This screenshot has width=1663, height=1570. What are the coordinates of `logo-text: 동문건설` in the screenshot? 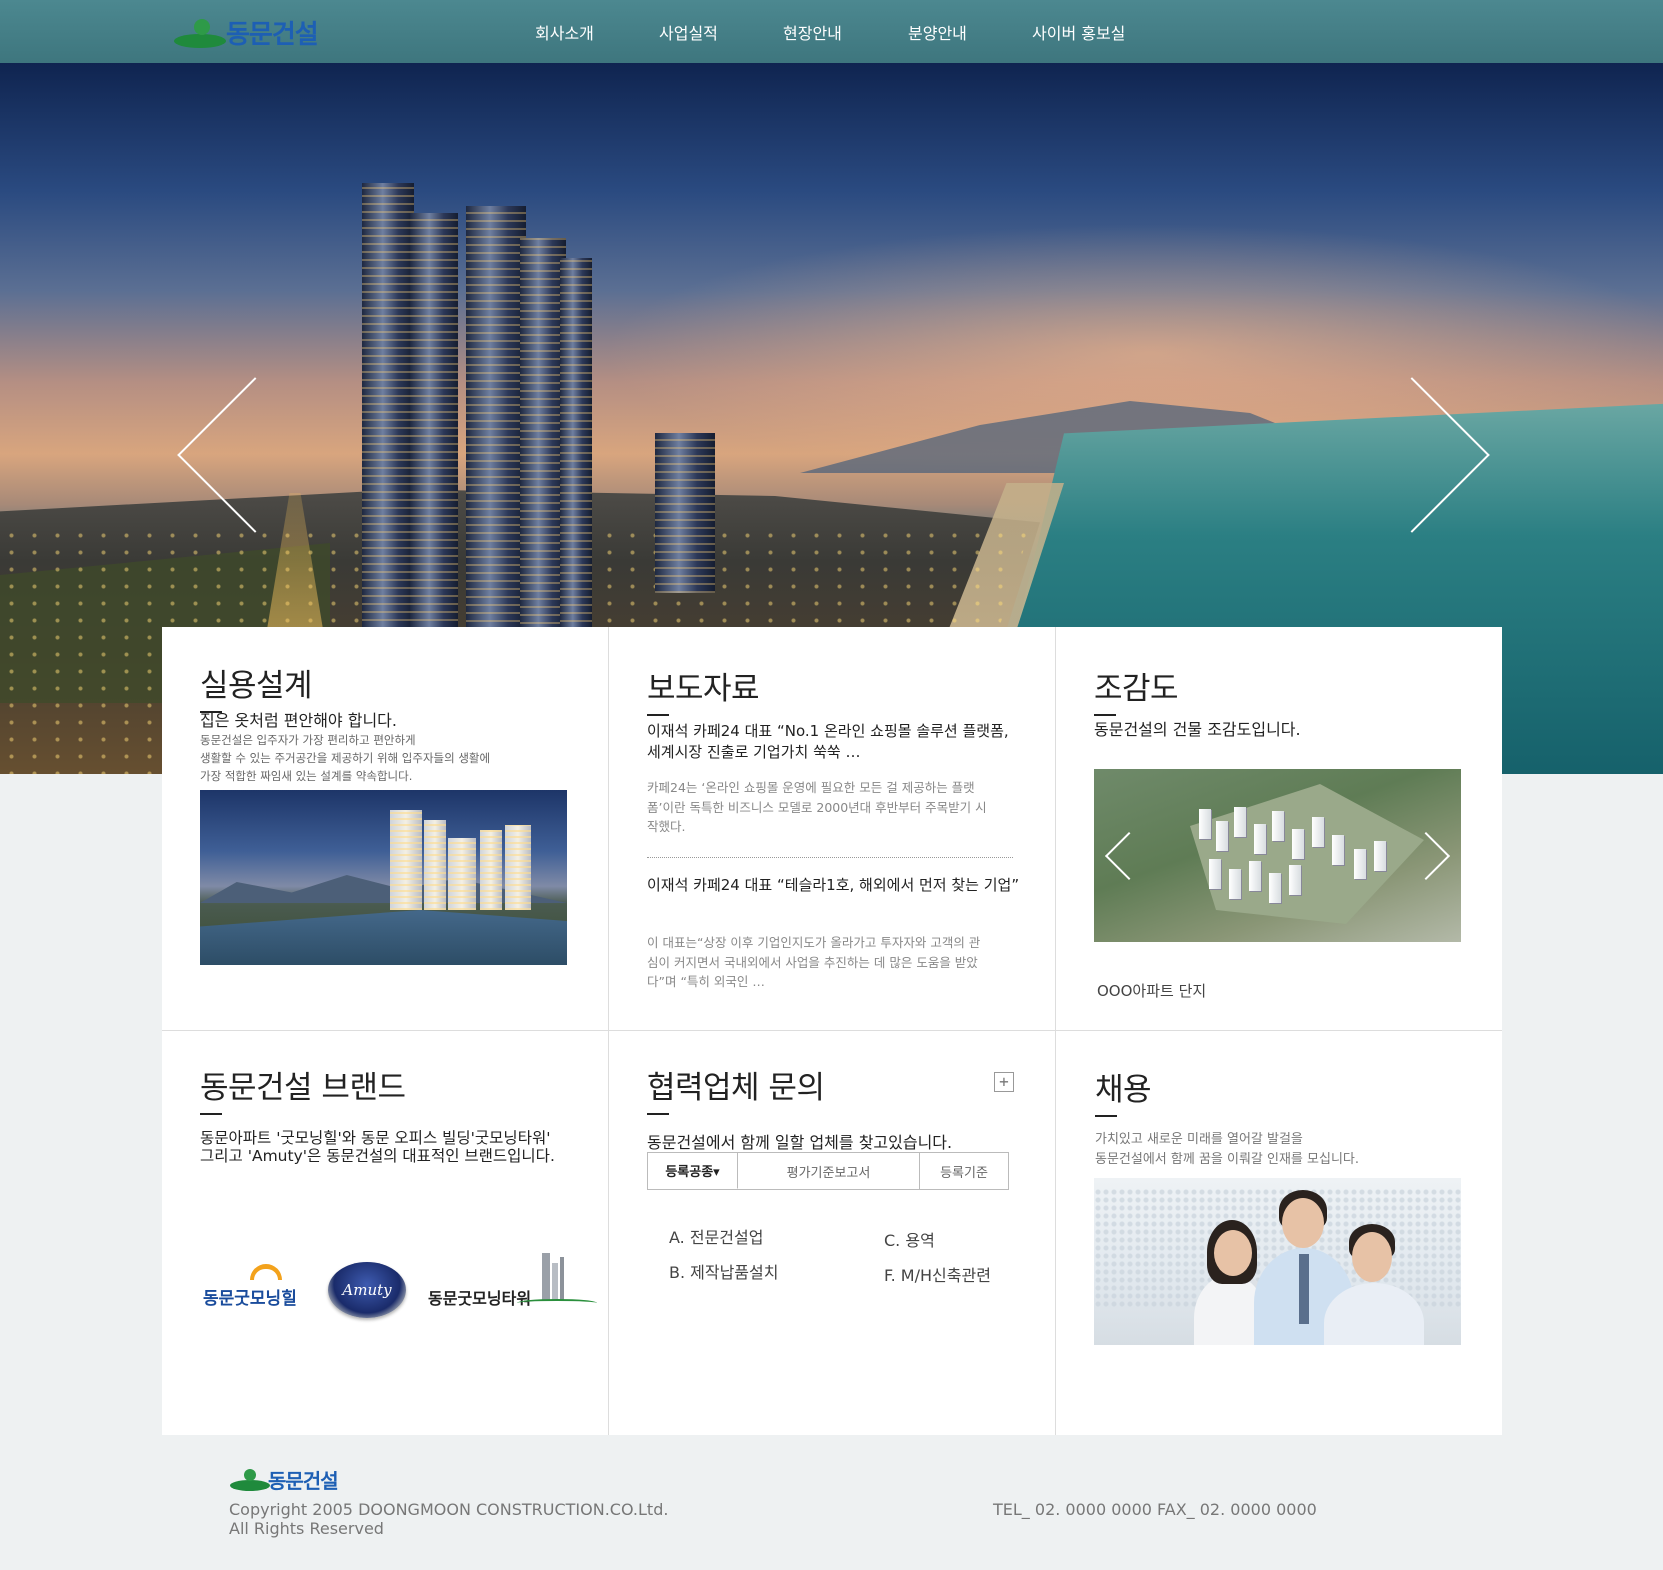 It's located at (272, 35).